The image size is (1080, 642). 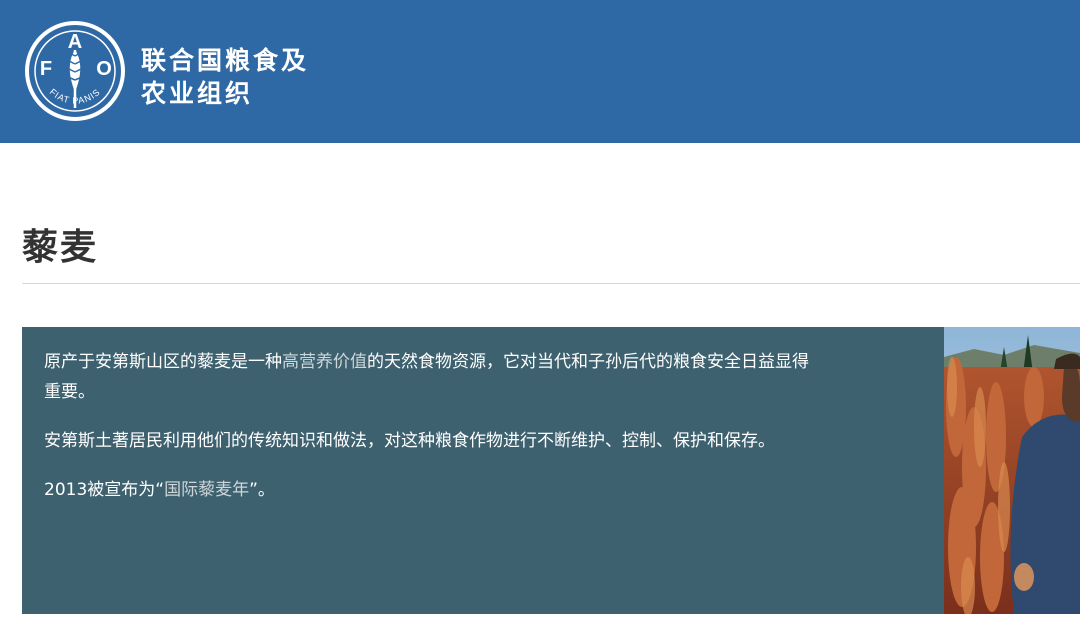 I want to click on international-quinoa-year-link: 国际藜麦年, so click(x=206, y=490).